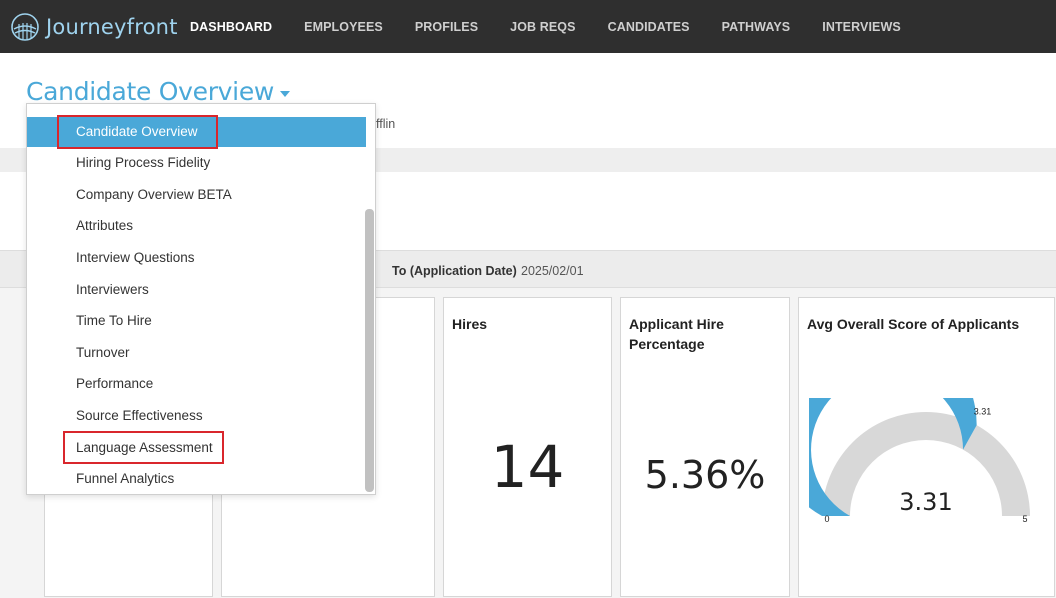 Image resolution: width=1056 pixels, height=598 pixels. I want to click on hires-card: Hires 14, so click(527, 447).